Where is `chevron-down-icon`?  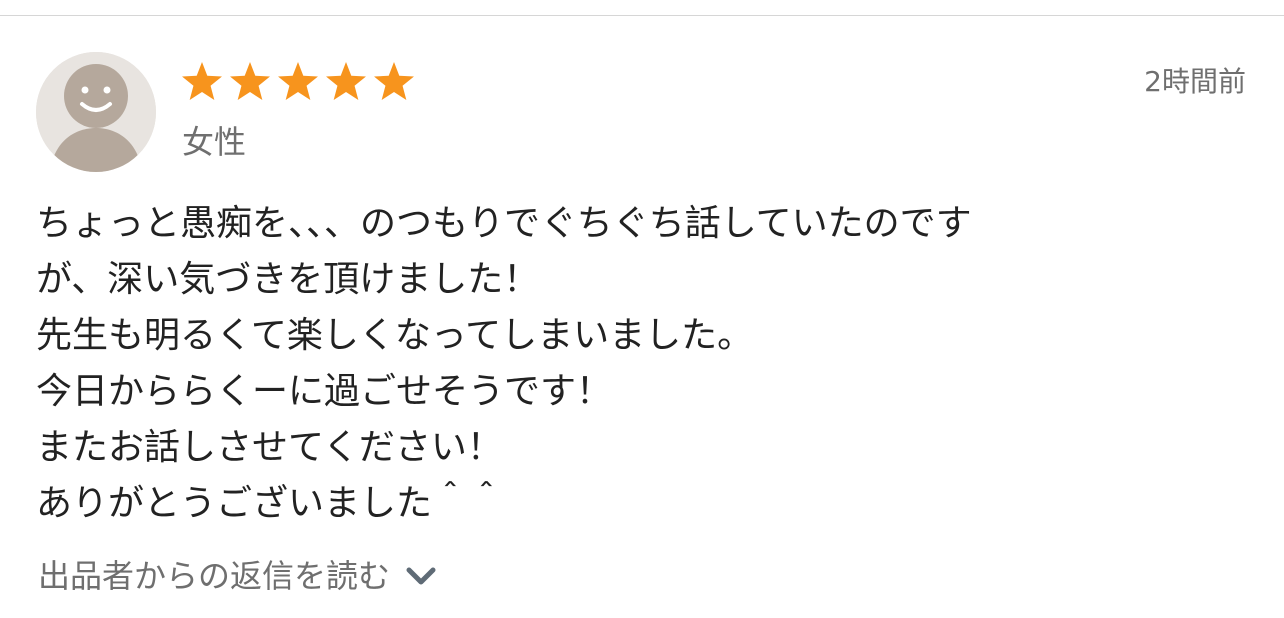
chevron-down-icon is located at coordinates (421, 576).